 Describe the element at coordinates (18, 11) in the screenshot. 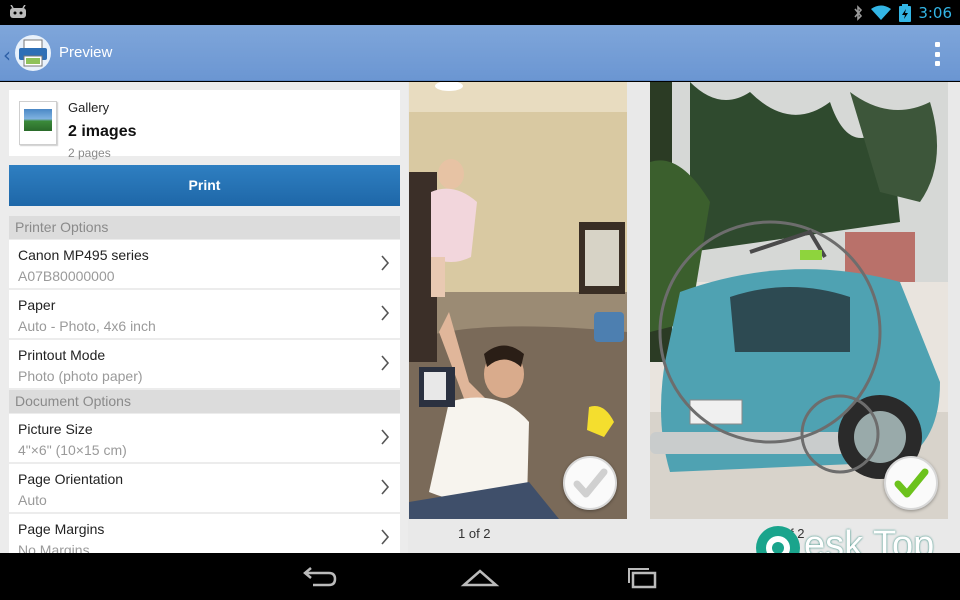

I see `android-notification-icon` at that location.